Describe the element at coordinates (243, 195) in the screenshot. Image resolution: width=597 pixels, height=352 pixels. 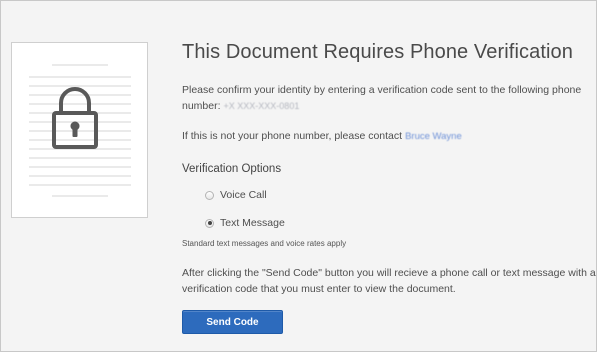
I see `voice-call-label: Voice Call` at that location.